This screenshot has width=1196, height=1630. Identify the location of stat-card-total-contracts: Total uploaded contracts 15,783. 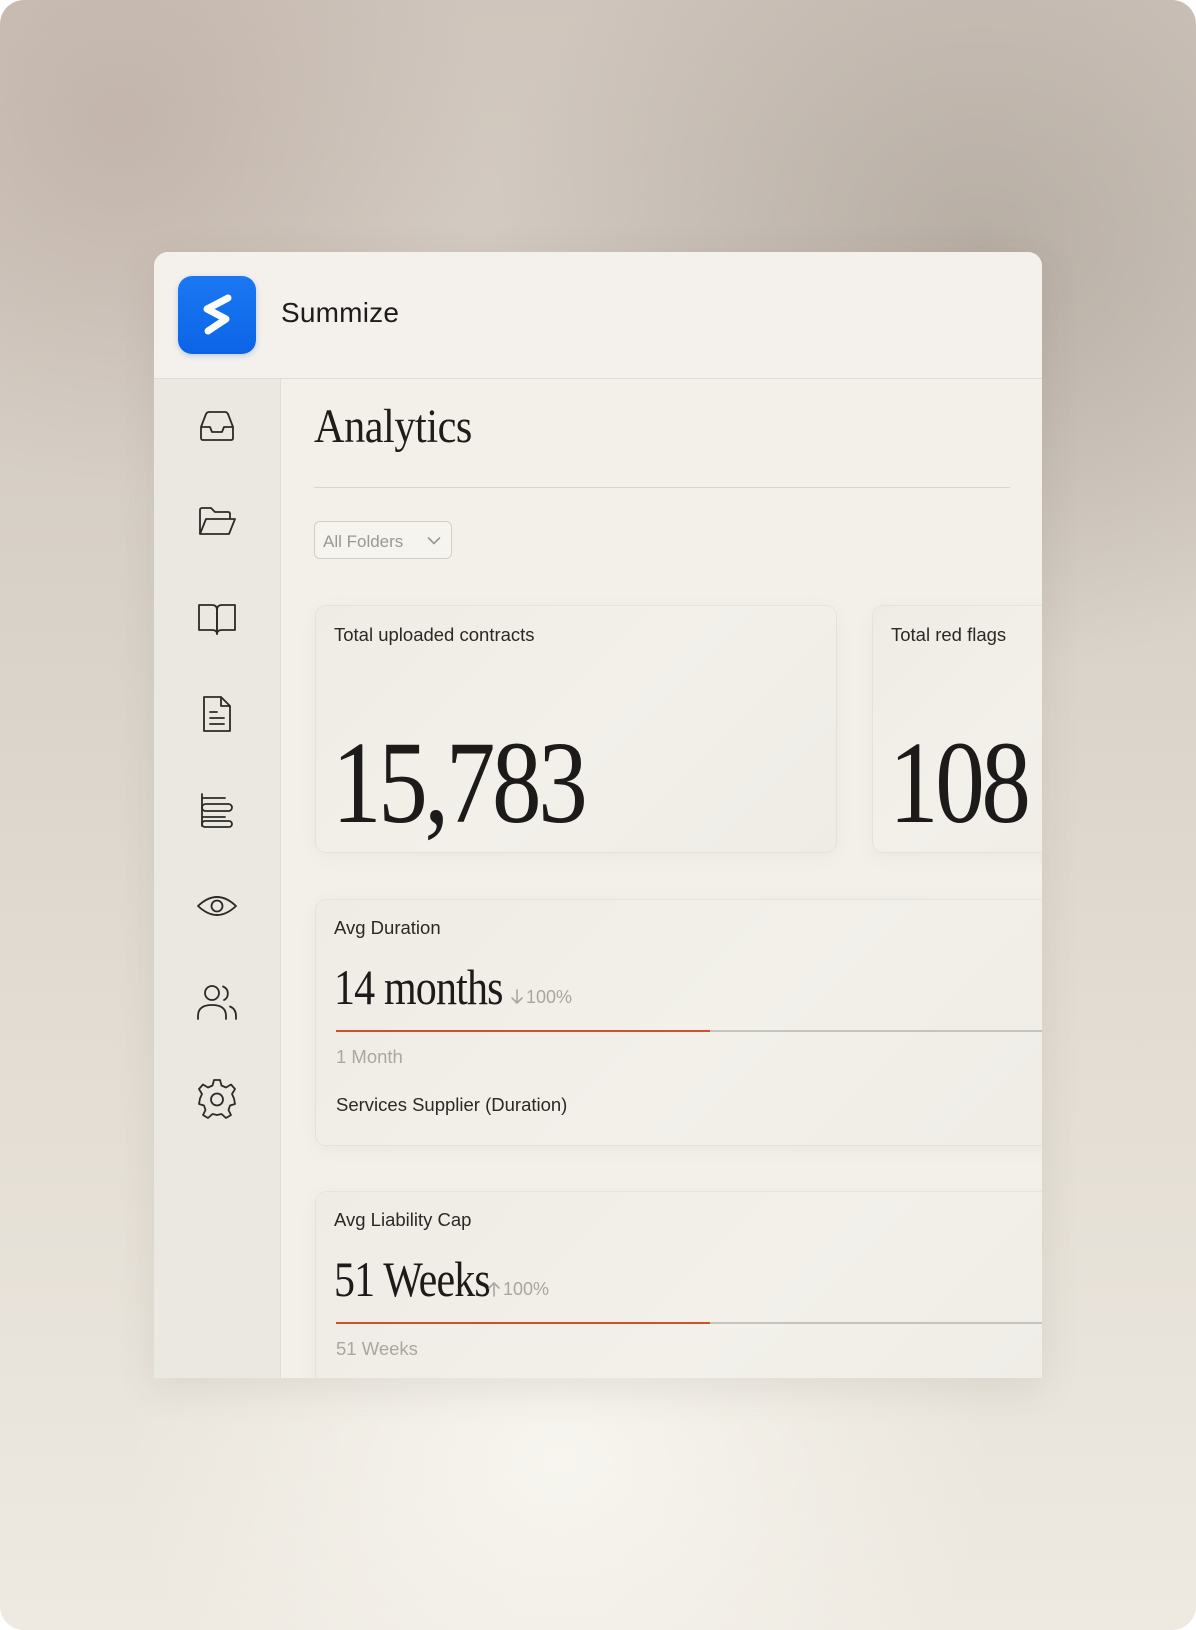
(576, 729).